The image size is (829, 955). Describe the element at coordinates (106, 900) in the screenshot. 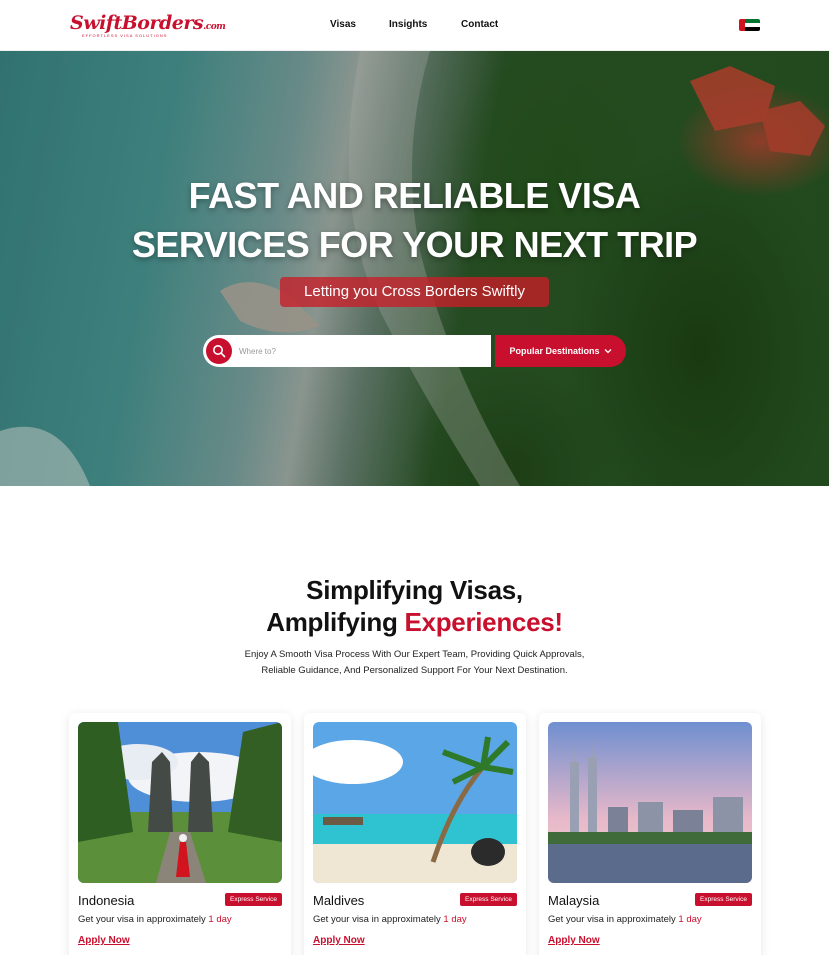

I see `card-title: Indonesia` at that location.